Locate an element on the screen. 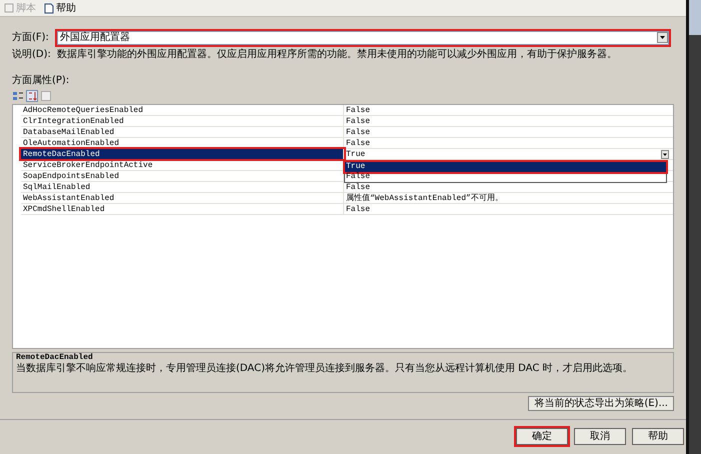  script-icon is located at coordinates (9, 8).